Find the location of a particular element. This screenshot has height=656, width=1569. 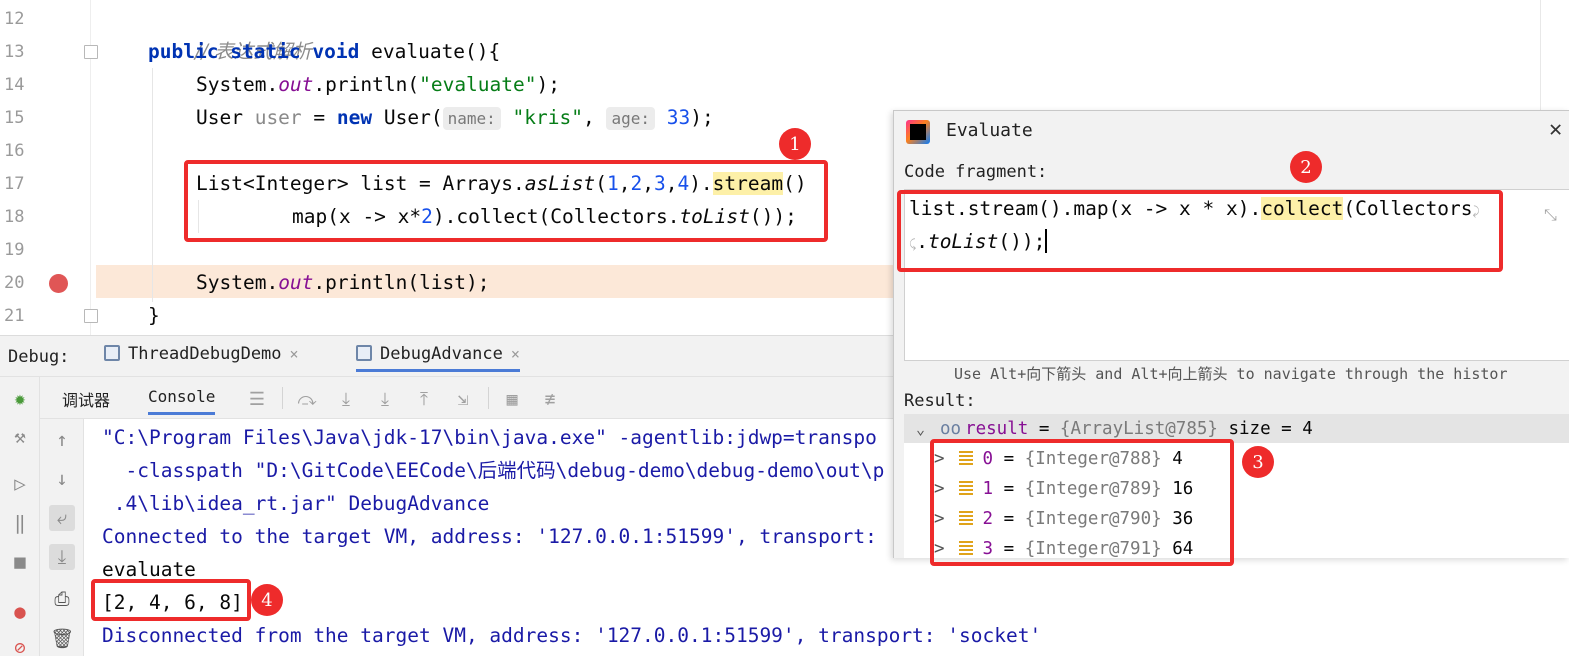

param-hint-name: name: is located at coordinates (471, 118).